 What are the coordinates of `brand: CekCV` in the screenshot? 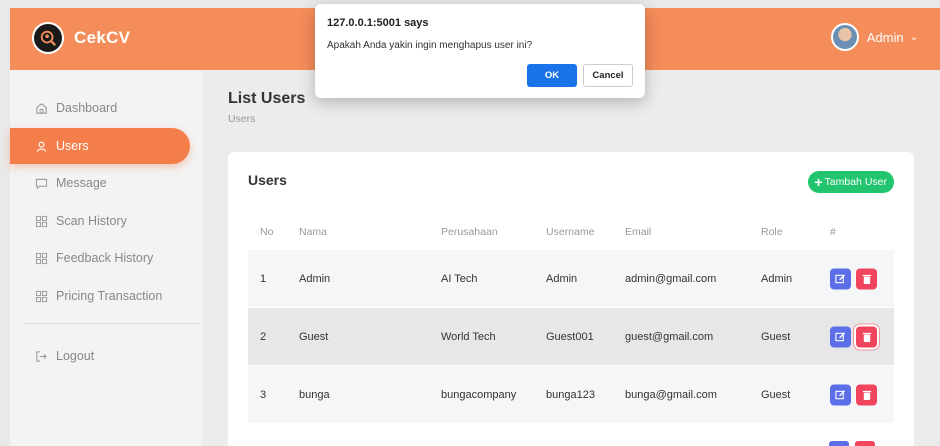 It's located at (81, 38).